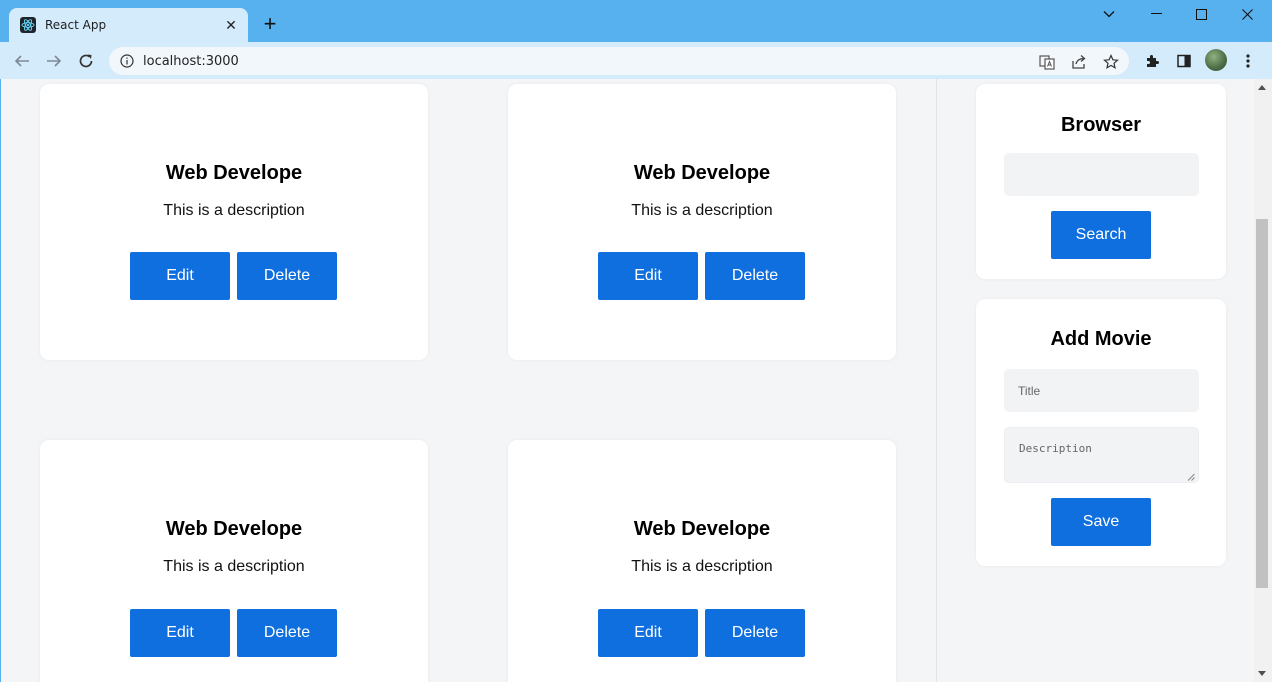 The width and height of the screenshot is (1272, 682). I want to click on profile-avatar, so click(1216, 60).